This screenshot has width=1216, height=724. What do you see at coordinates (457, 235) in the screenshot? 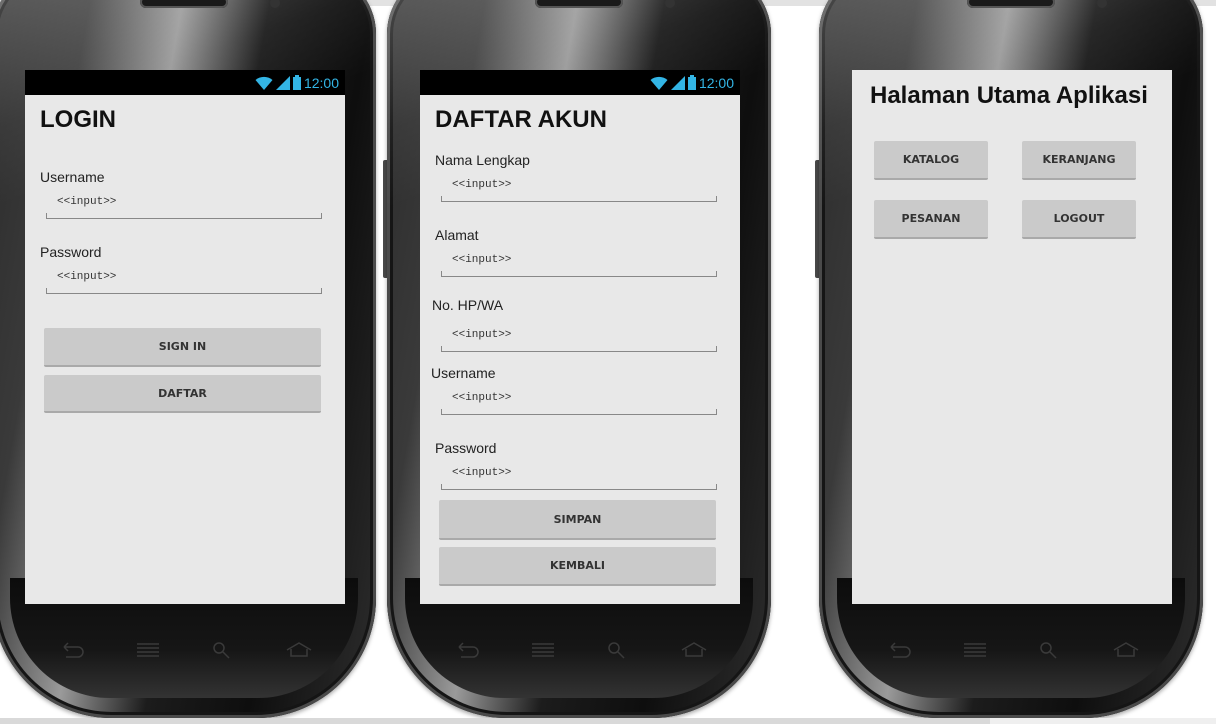
I see `alamat-label: Alamat` at bounding box center [457, 235].